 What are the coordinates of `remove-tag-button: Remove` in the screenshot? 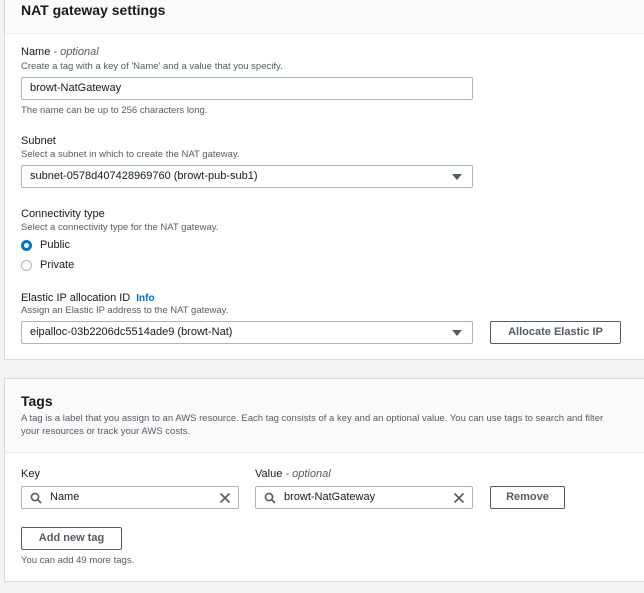 It's located at (527, 497).